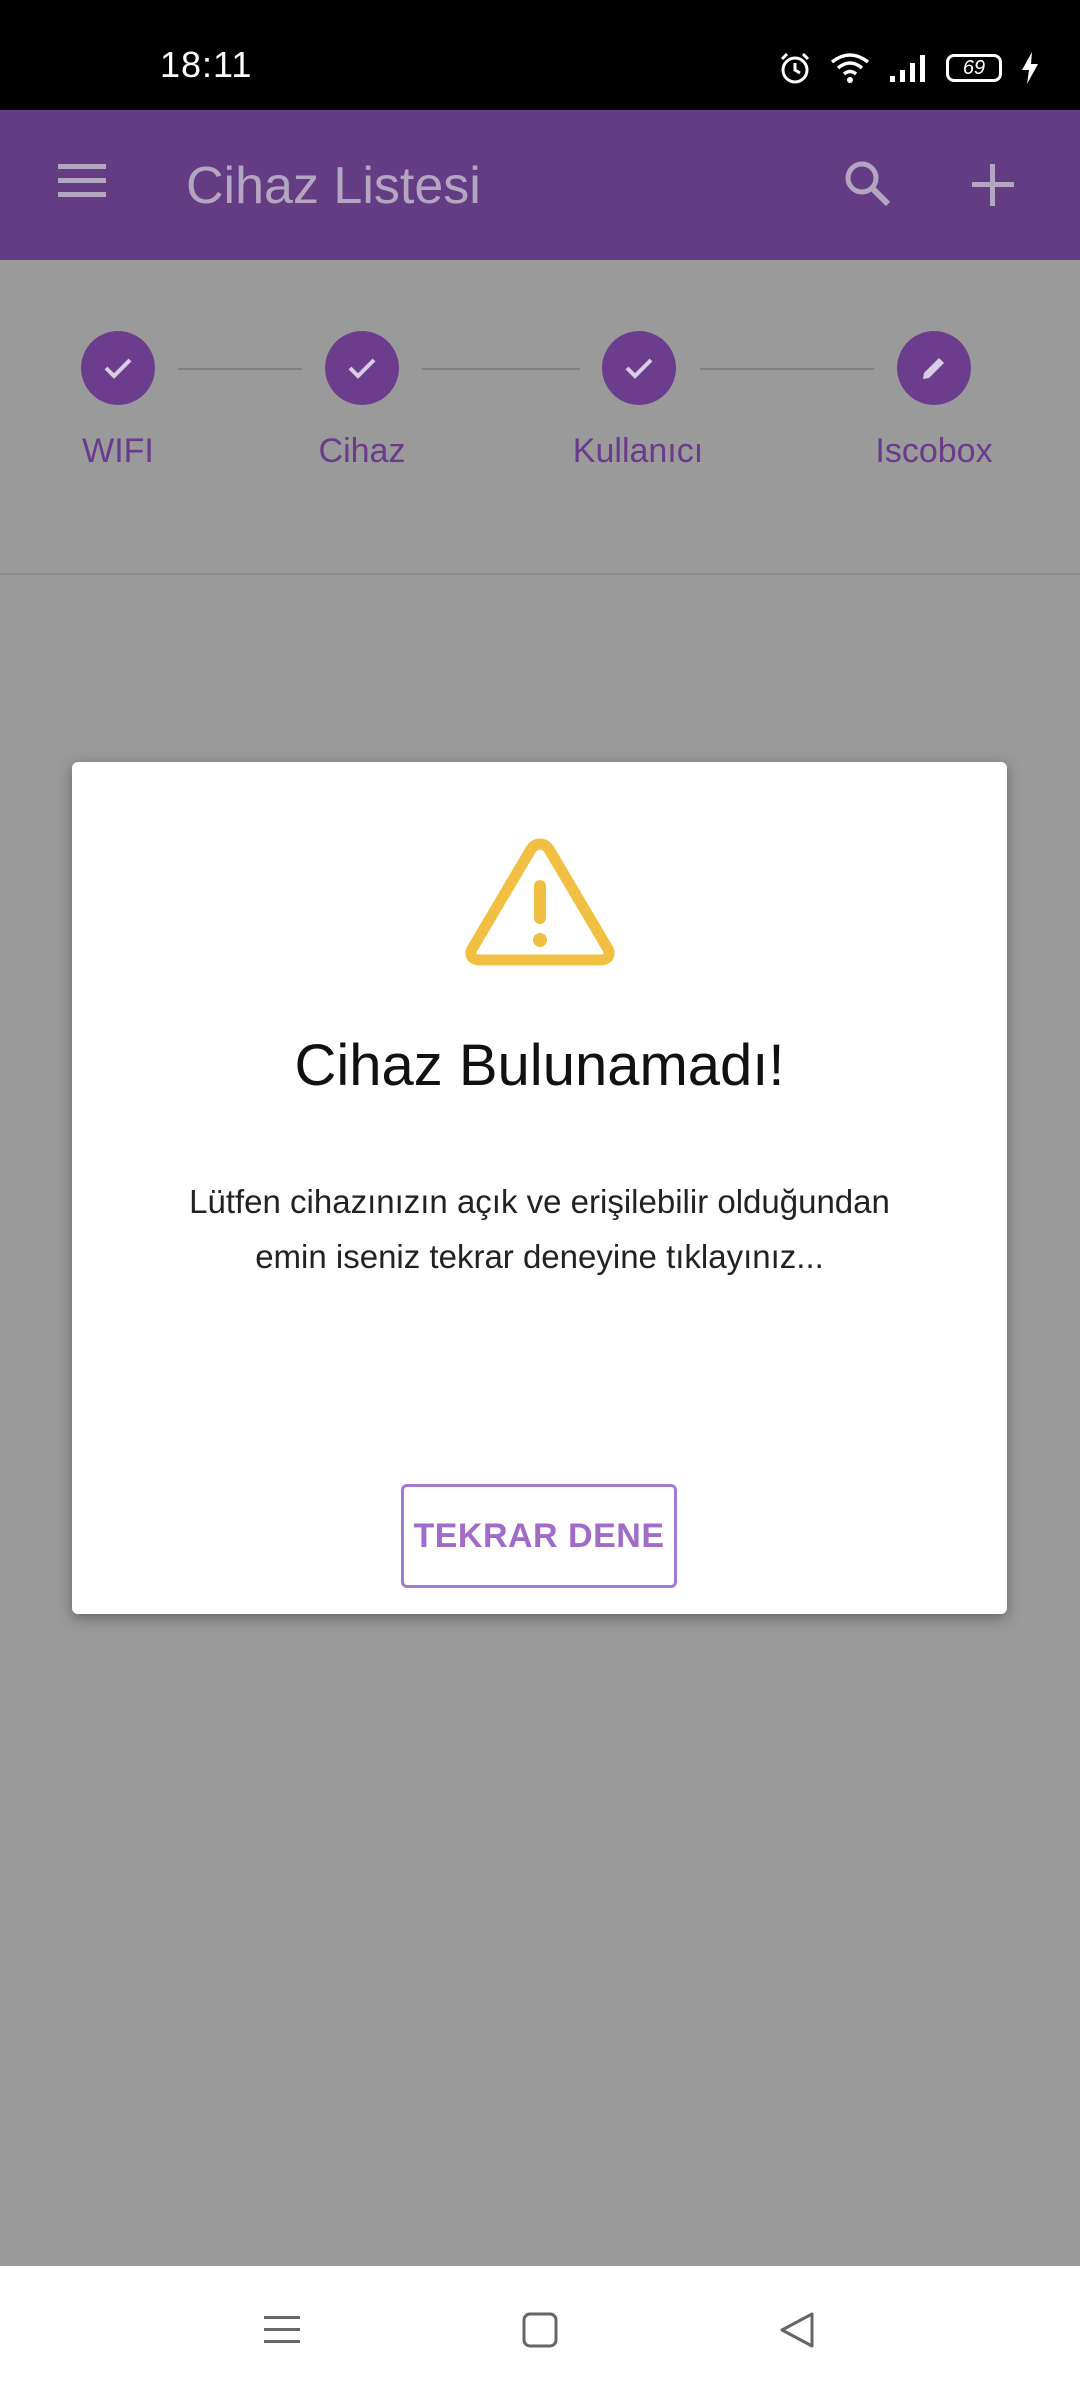 The width and height of the screenshot is (1080, 2400). I want to click on status-bar: 18:11 69, so click(540, 55).